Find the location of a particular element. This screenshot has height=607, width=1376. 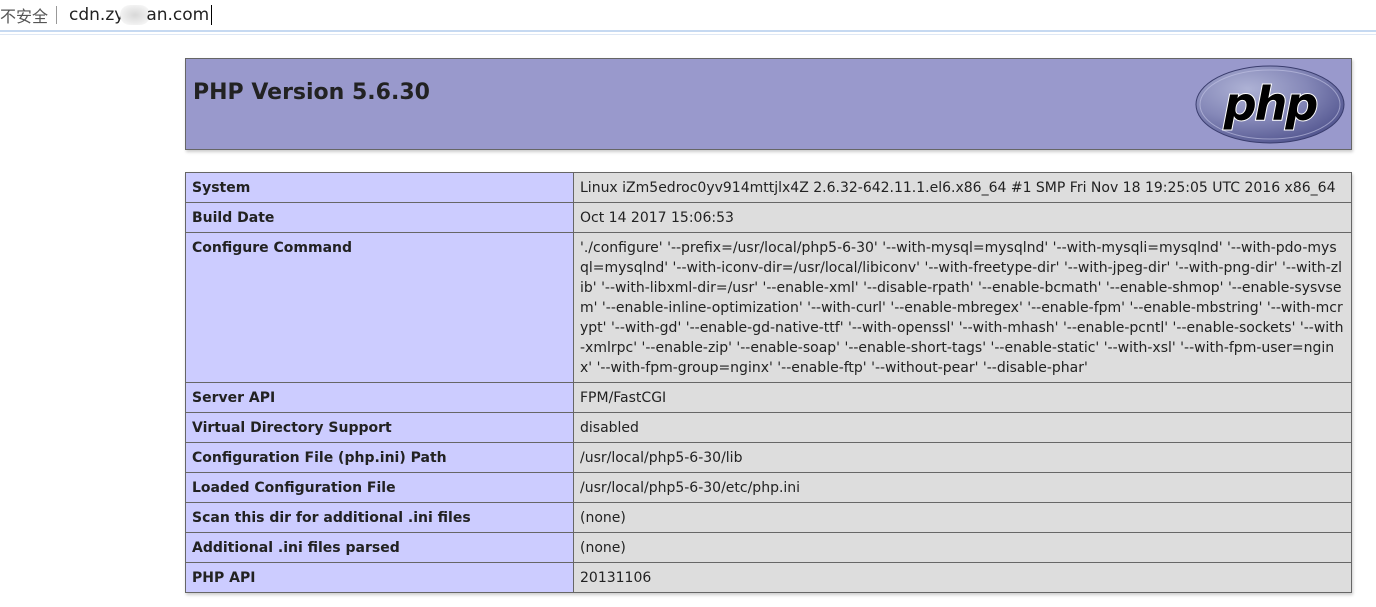

phpinfo-header: PHP Version 5.6.30 php is located at coordinates (768, 104).